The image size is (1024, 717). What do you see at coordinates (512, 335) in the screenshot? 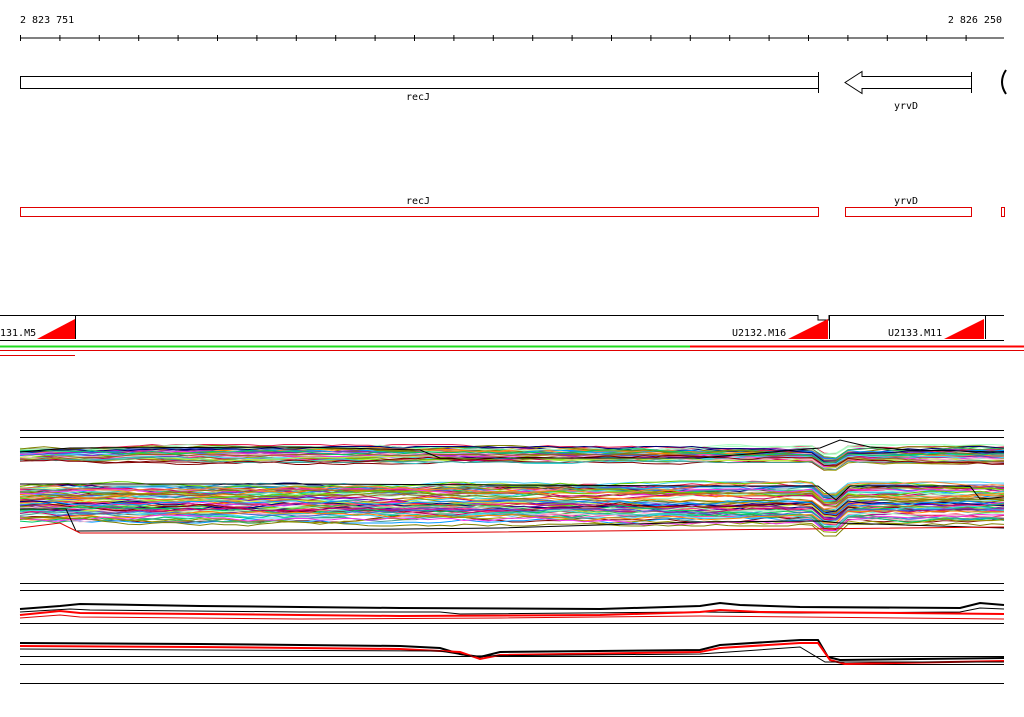
I see `segment-track: 131.M5 U2132.M16 U2133.M11` at bounding box center [512, 335].